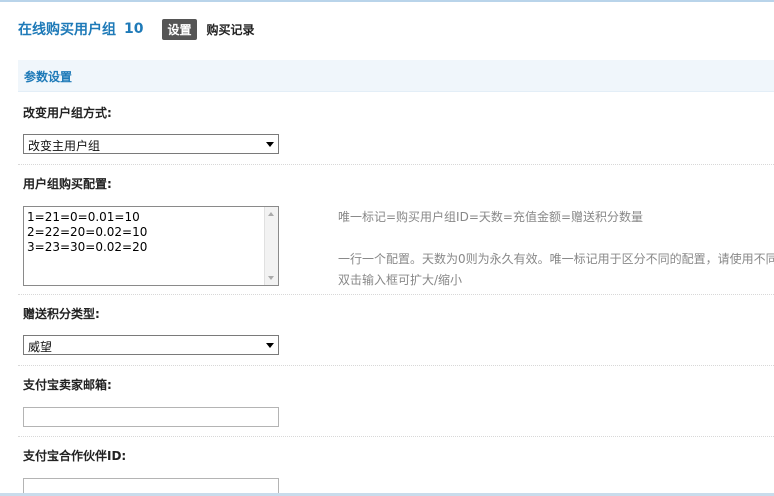 This screenshot has width=774, height=496. What do you see at coordinates (75, 456) in the screenshot?
I see `alipay-partner-label: 支付宝合作伙伴ID:` at bounding box center [75, 456].